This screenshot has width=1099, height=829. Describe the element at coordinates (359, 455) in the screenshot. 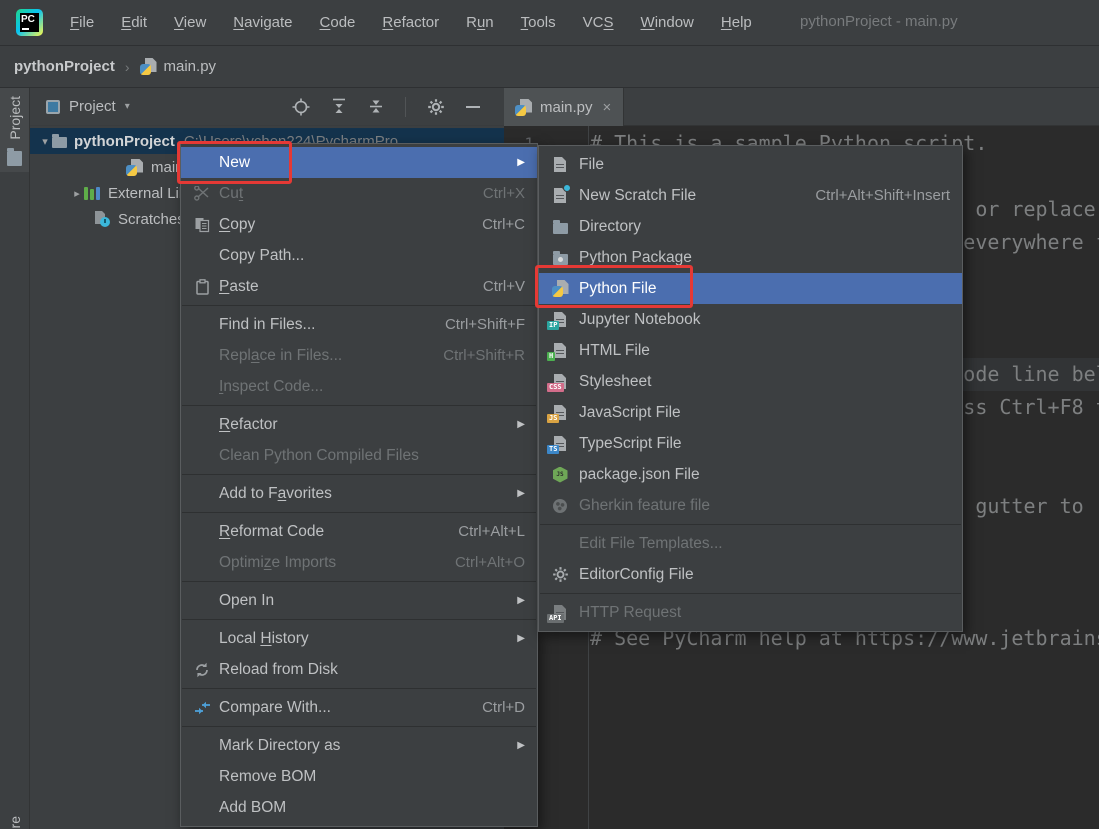

I see `context-menu-item-clean-python-compiled: Clean Python Compiled Files` at that location.